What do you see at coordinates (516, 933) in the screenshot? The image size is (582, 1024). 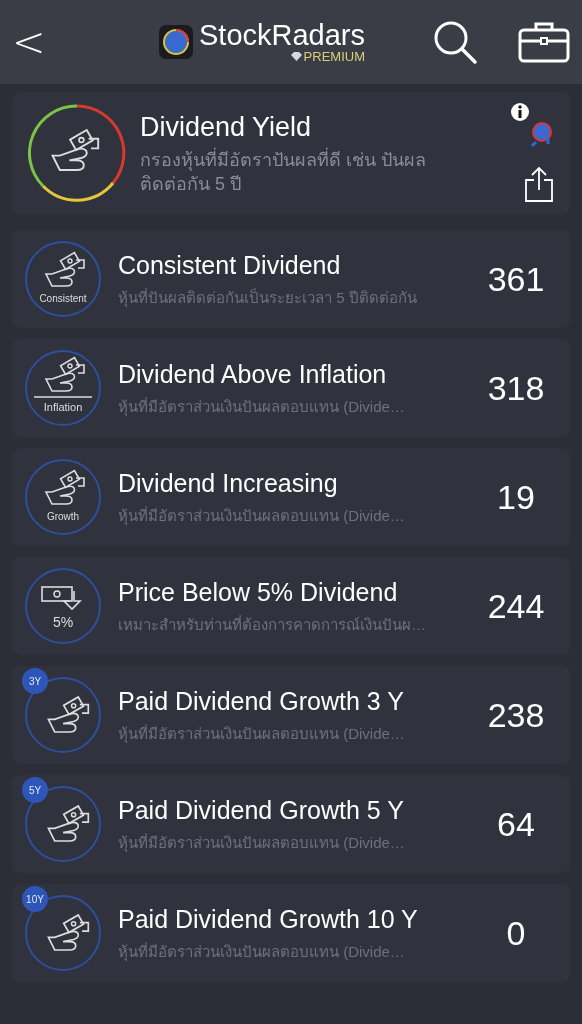 I see `stock-count: 0` at bounding box center [516, 933].